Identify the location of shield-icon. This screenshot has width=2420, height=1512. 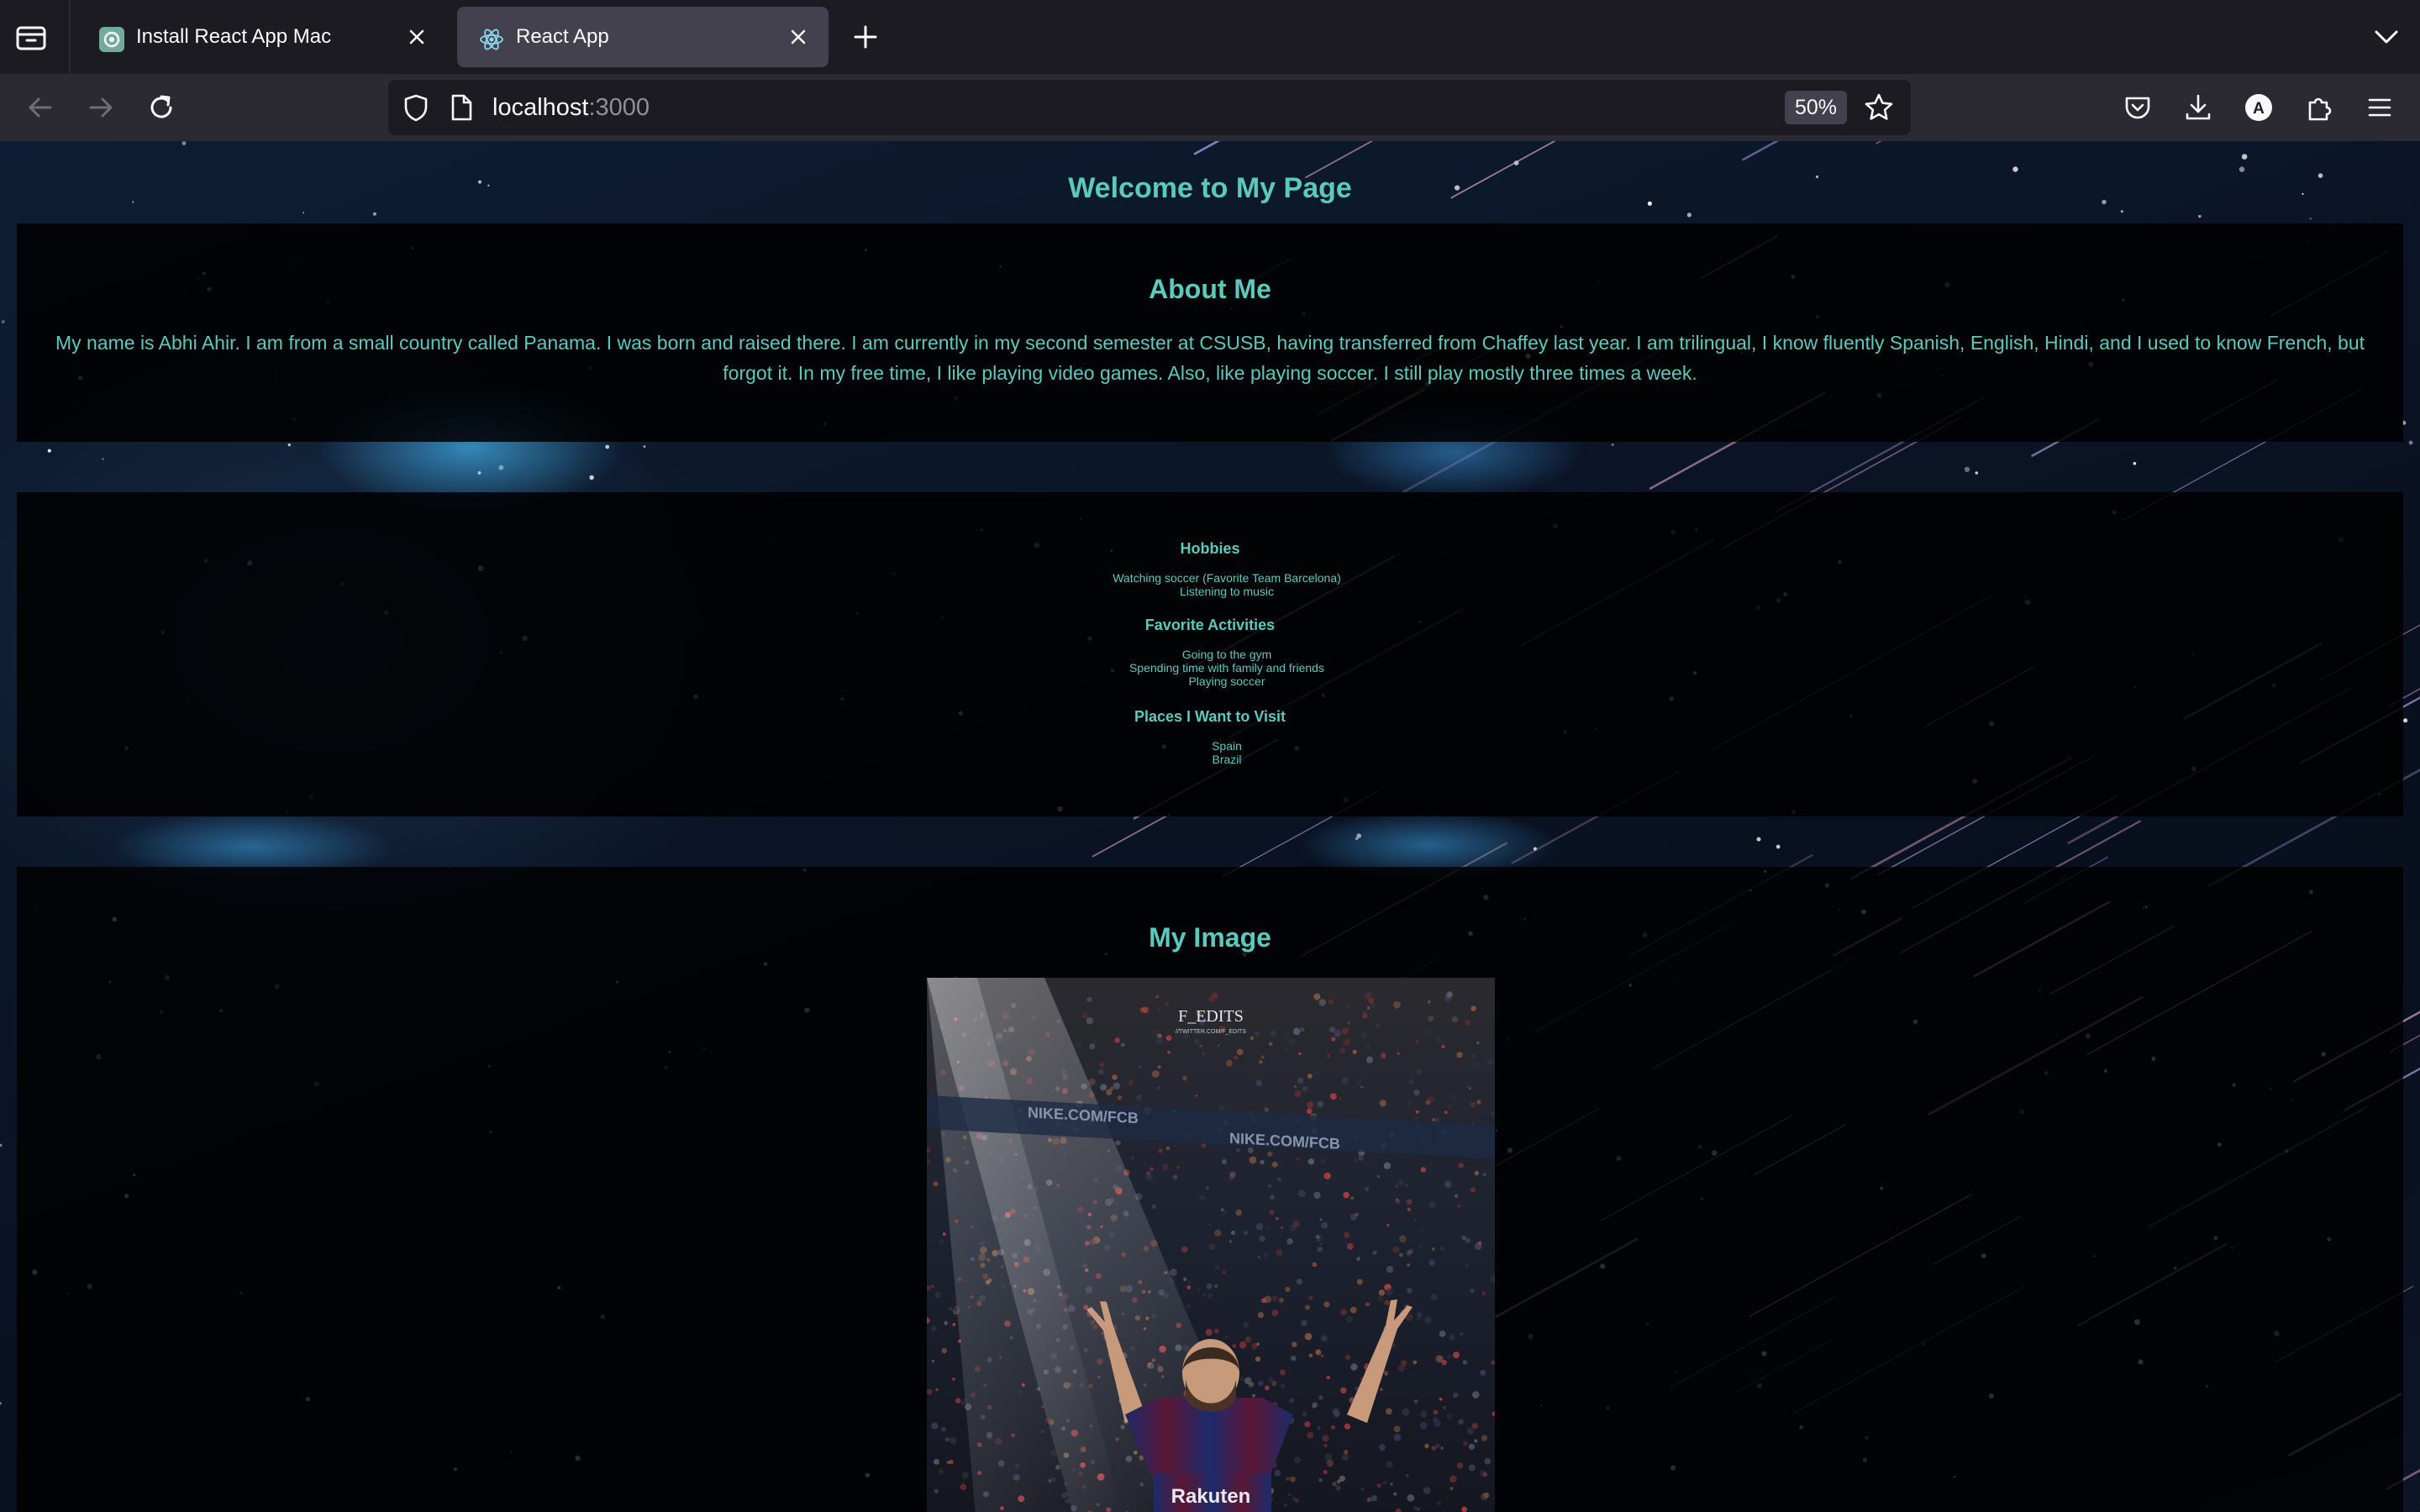
(416, 107).